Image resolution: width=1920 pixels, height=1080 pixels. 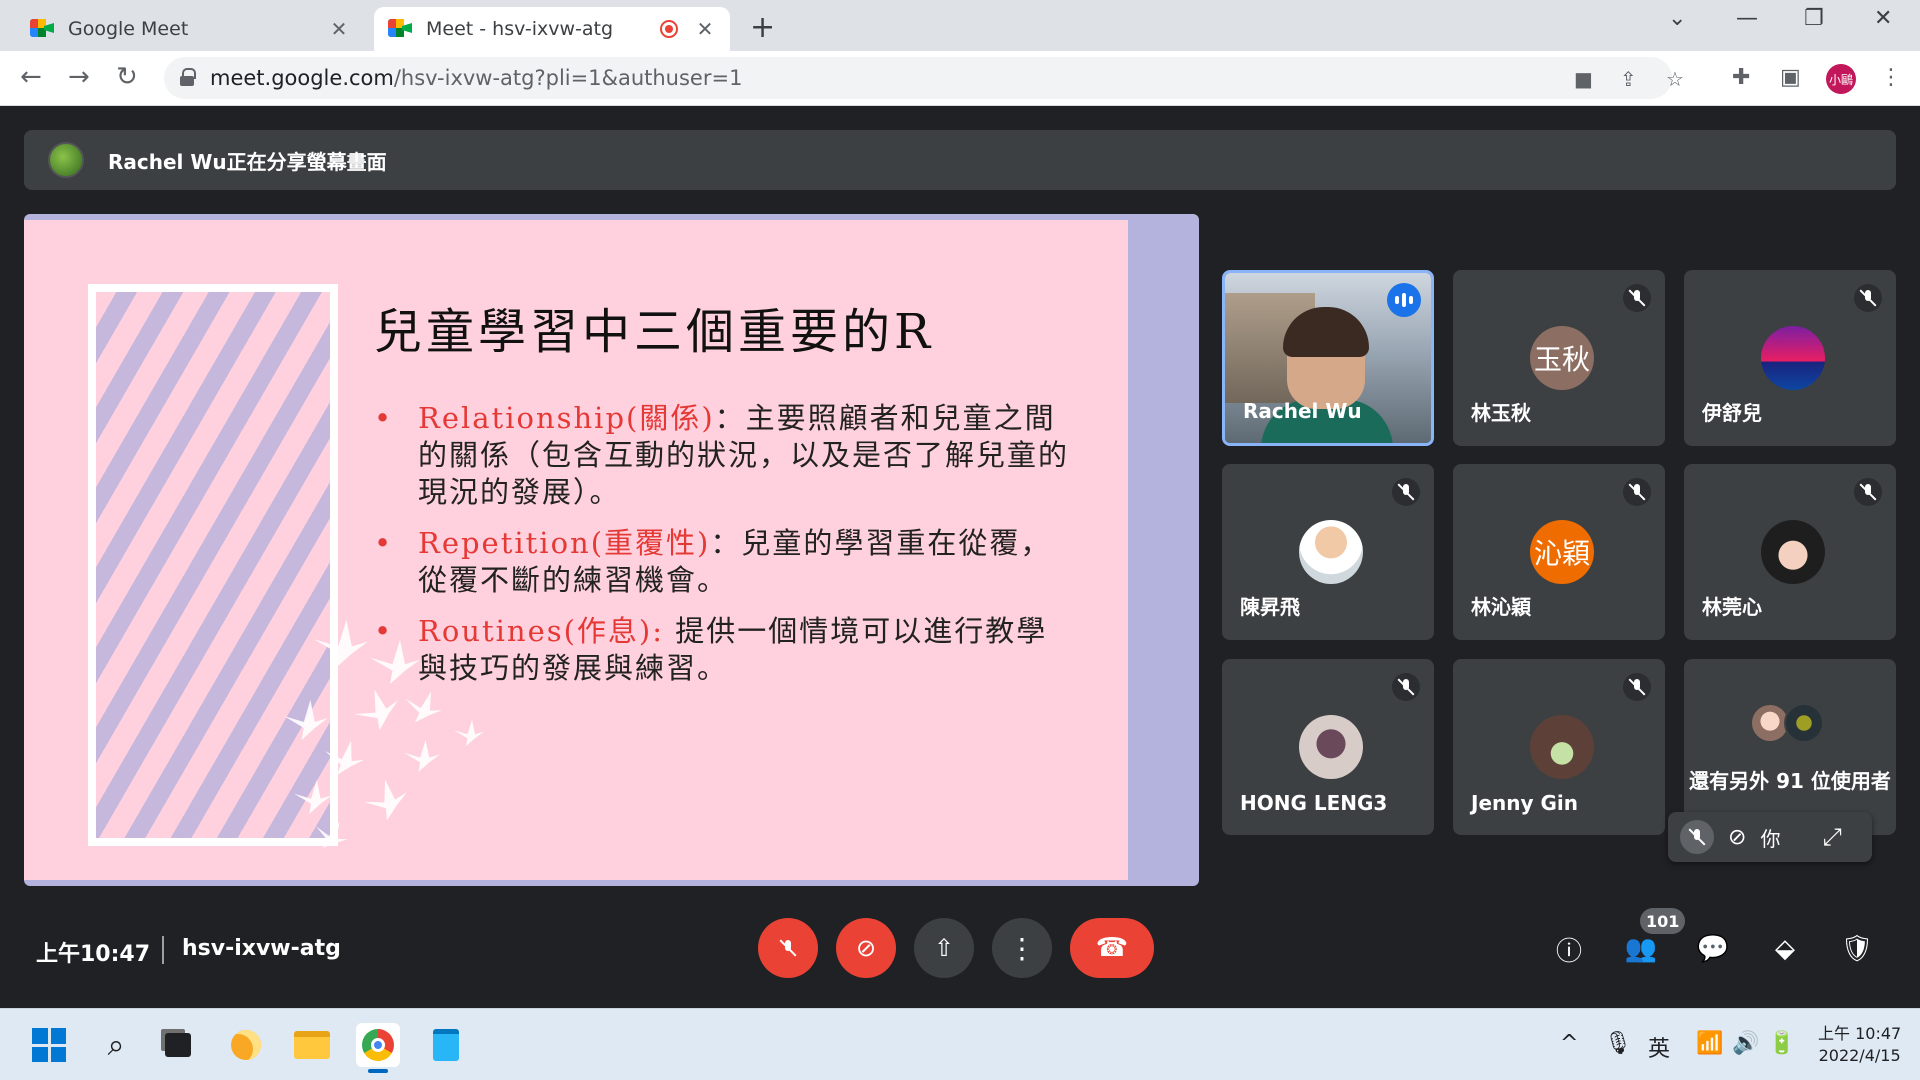 I want to click on microphone-toggle-button, so click(x=788, y=948).